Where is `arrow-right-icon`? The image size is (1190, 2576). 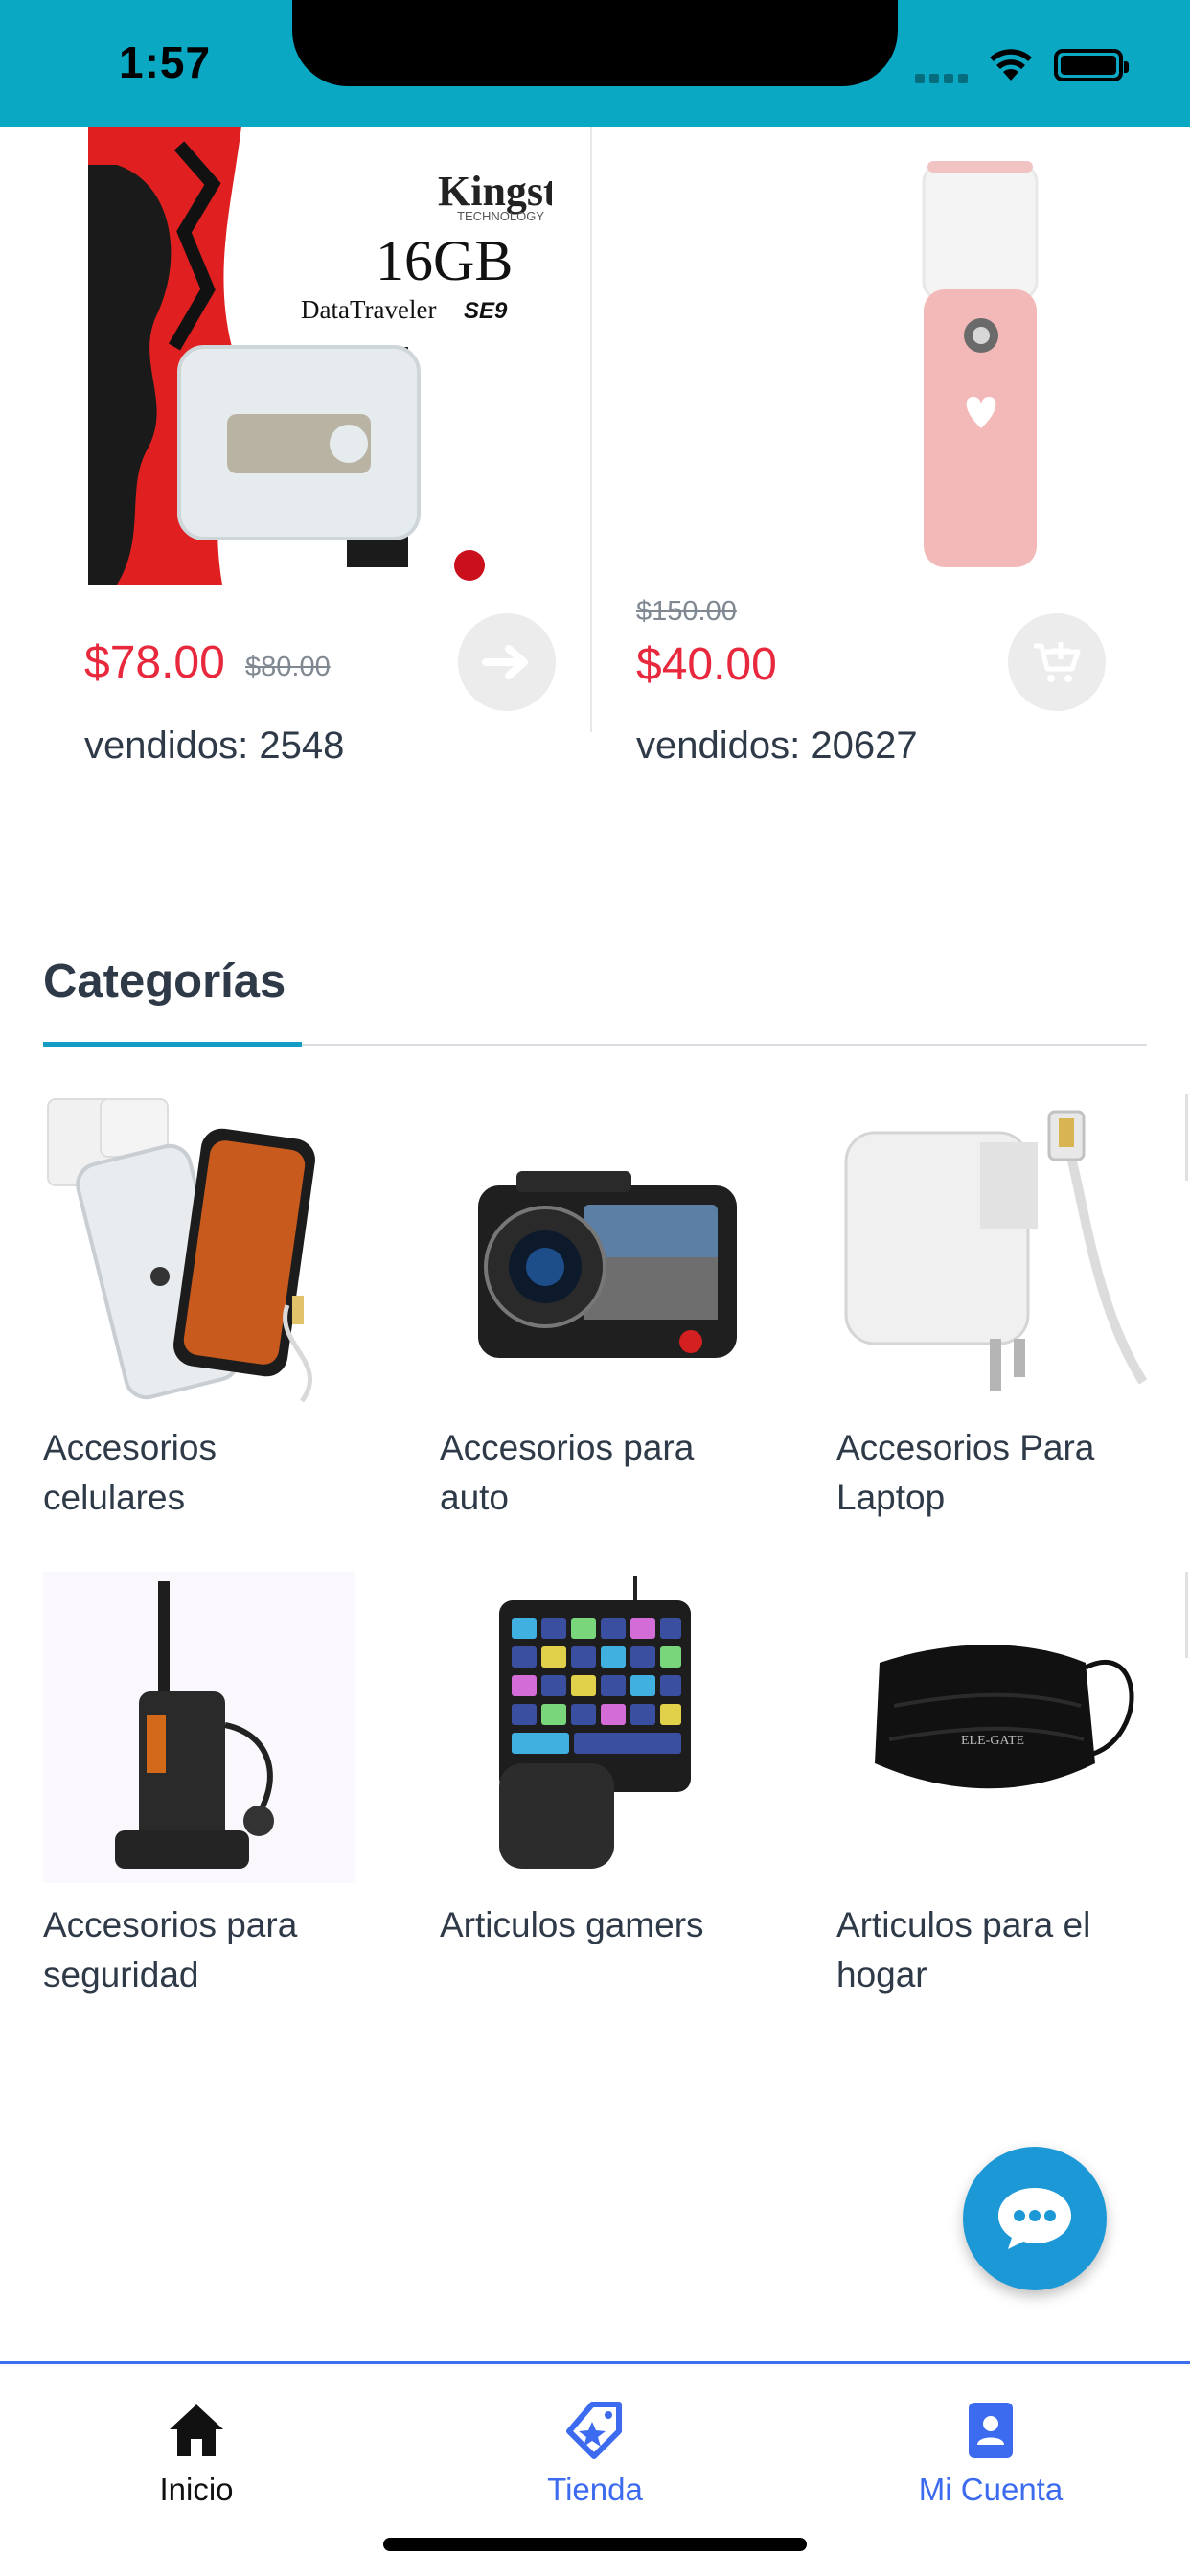 arrow-right-icon is located at coordinates (505, 662).